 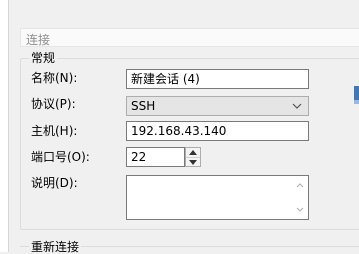 I want to click on port-spinner, so click(x=193, y=157).